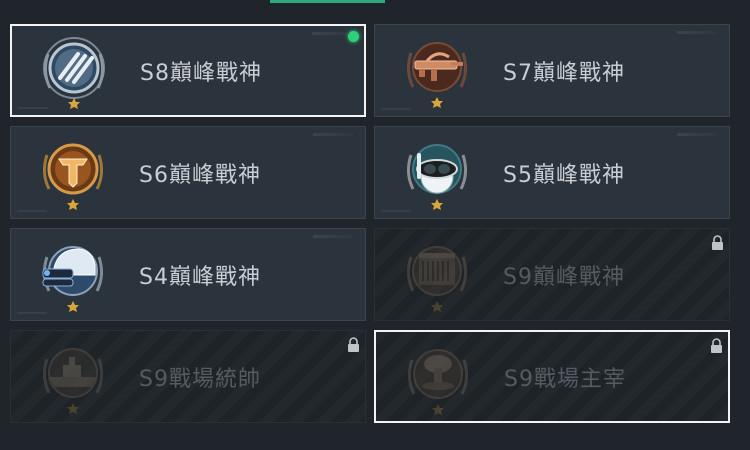 The width and height of the screenshot is (750, 450). What do you see at coordinates (73, 173) in the screenshot?
I see `t-emblem-icon` at bounding box center [73, 173].